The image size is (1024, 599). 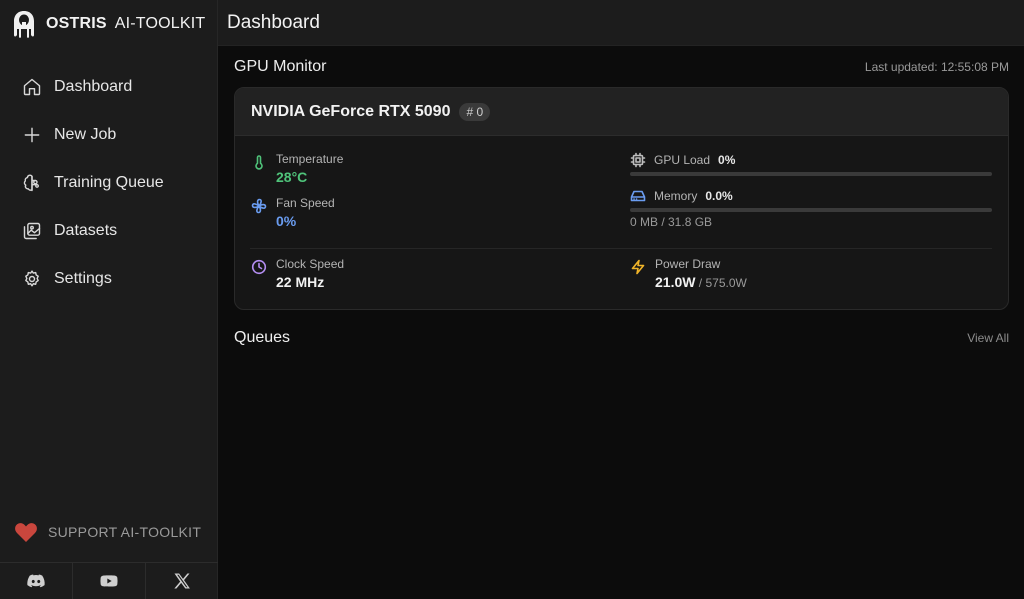 What do you see at coordinates (351, 170) in the screenshot?
I see `temperature-metric: Temperature 28°C` at bounding box center [351, 170].